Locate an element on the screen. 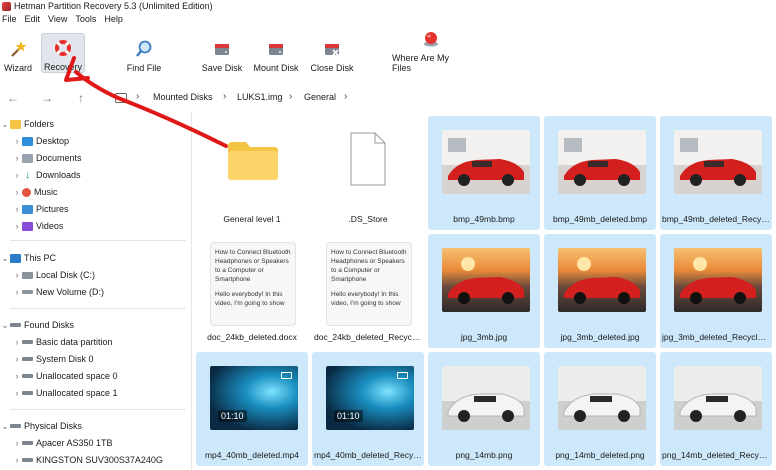 This screenshot has width=776, height=470. back-arrow-icon: ← is located at coordinates (13, 98).